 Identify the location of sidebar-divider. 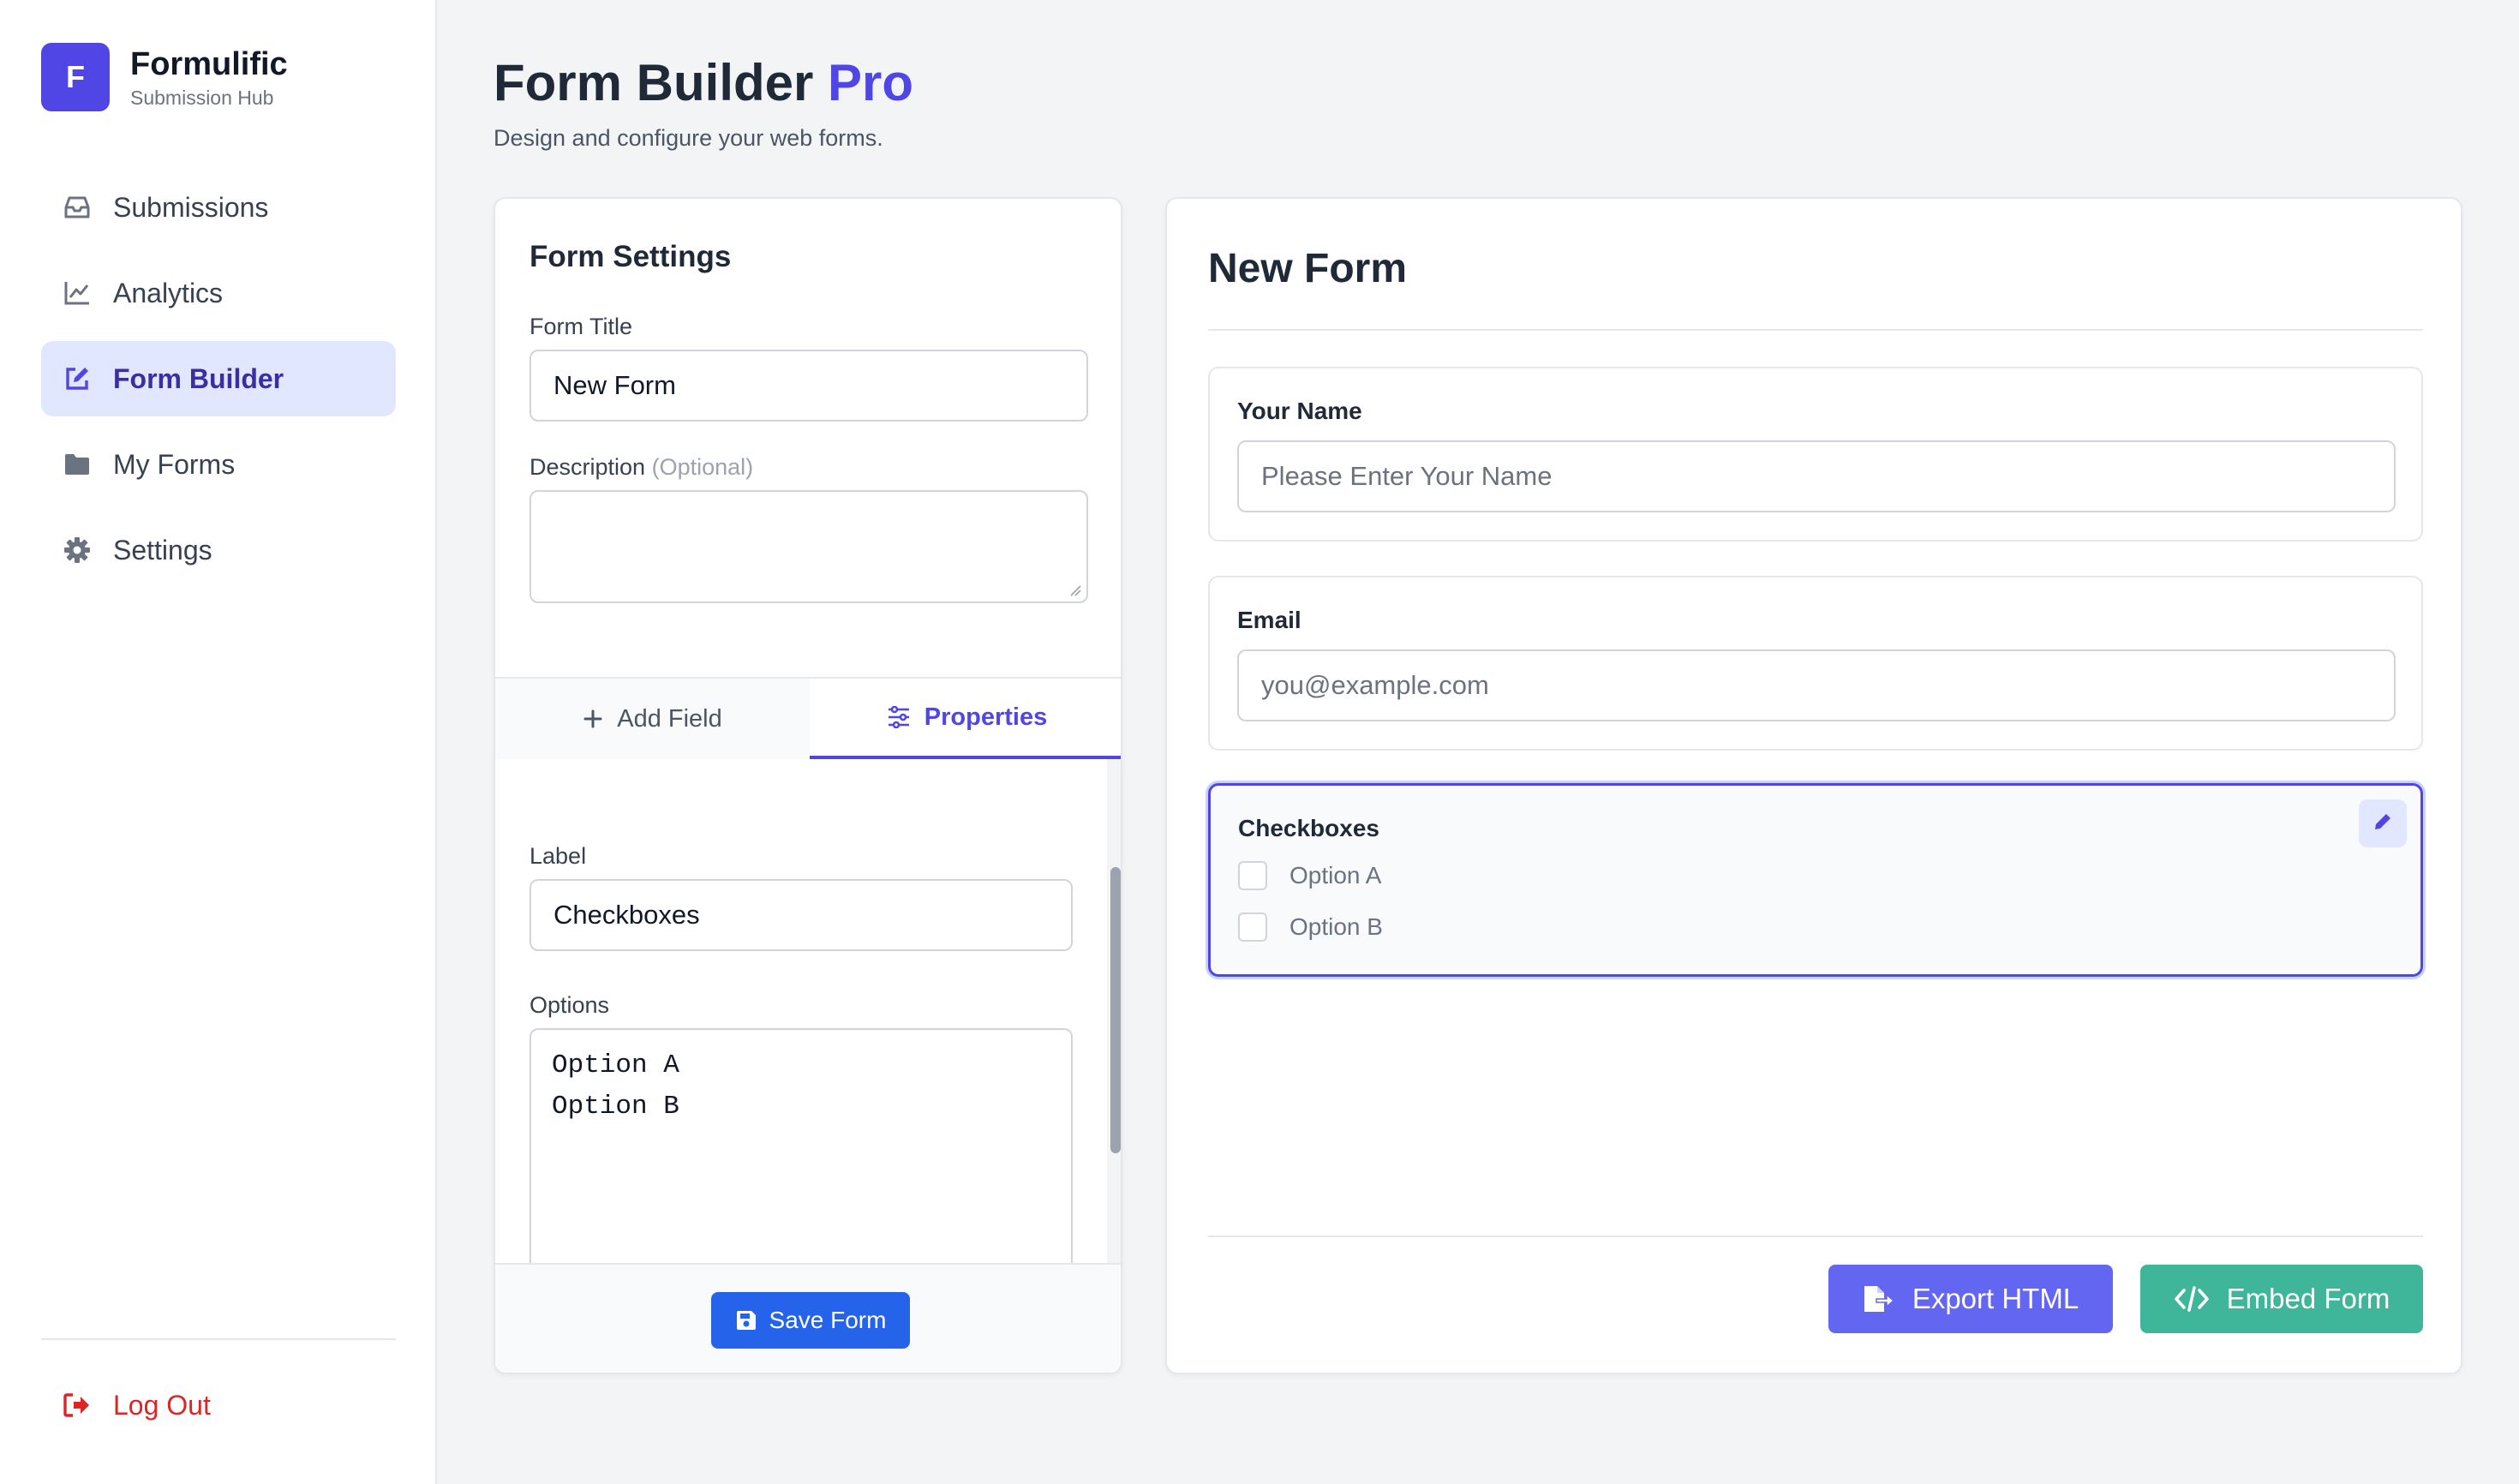
(218, 1339).